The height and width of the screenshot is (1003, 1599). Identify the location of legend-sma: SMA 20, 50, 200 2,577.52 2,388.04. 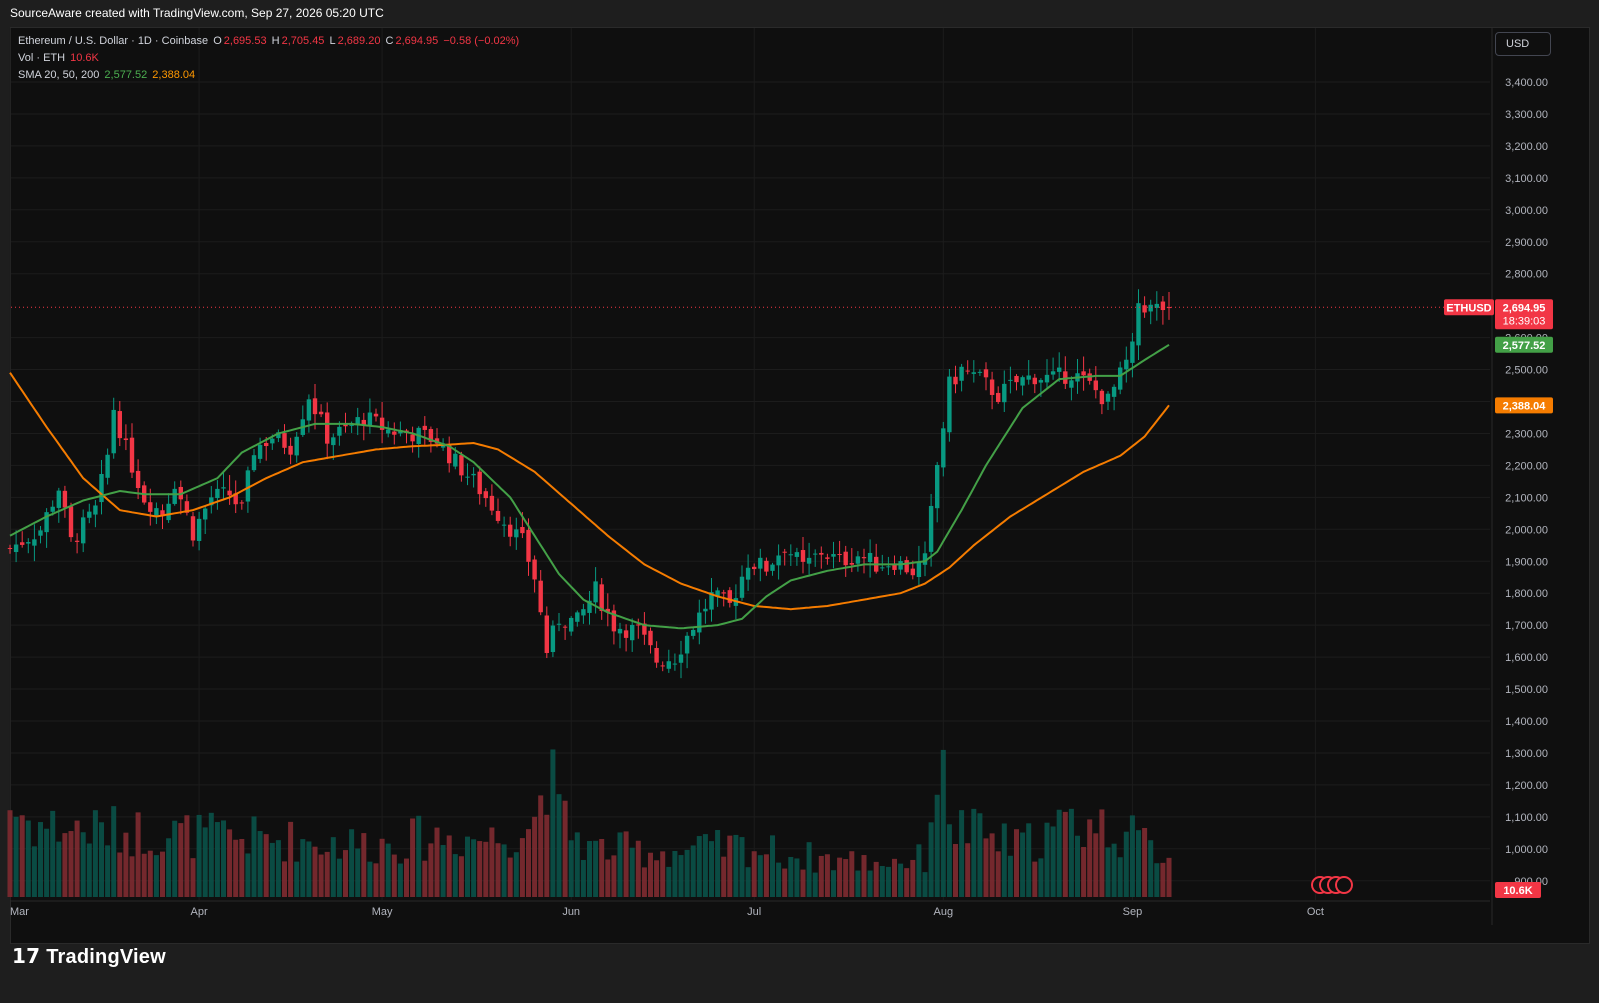
(107, 75).